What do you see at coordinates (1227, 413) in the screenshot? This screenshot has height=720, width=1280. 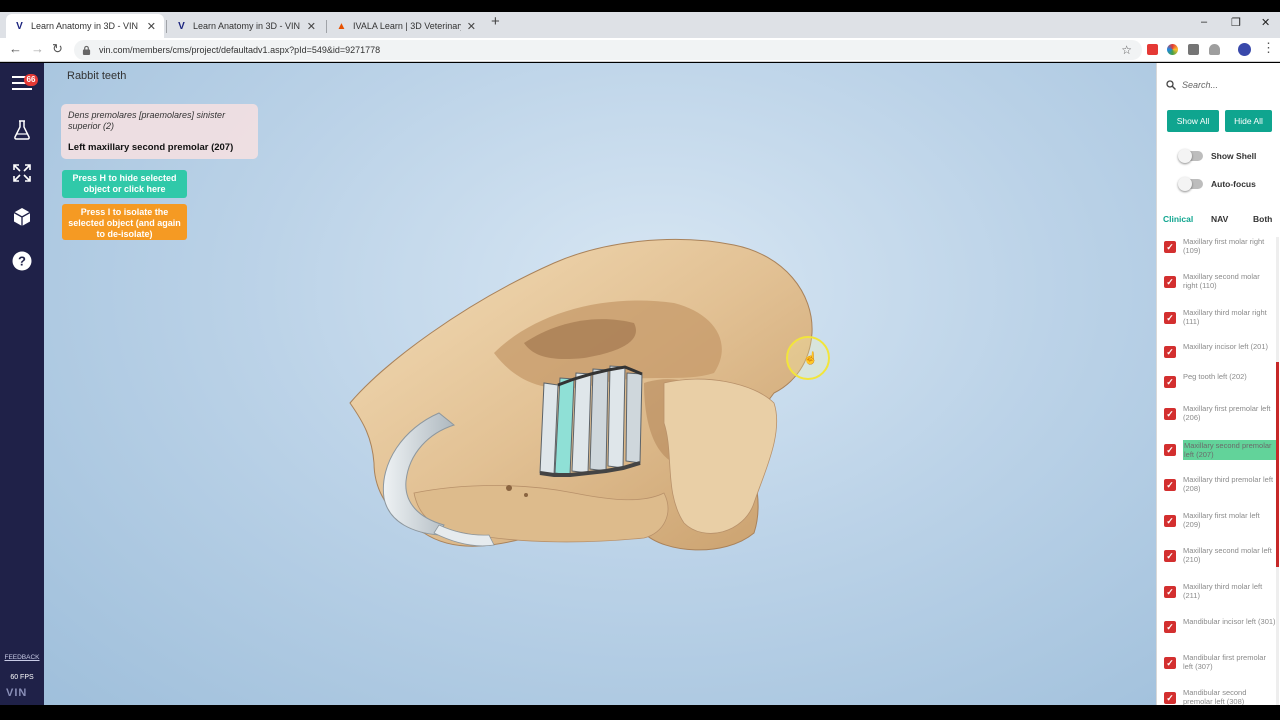 I see `structure-label: Maxillary first premolar left (206)` at bounding box center [1227, 413].